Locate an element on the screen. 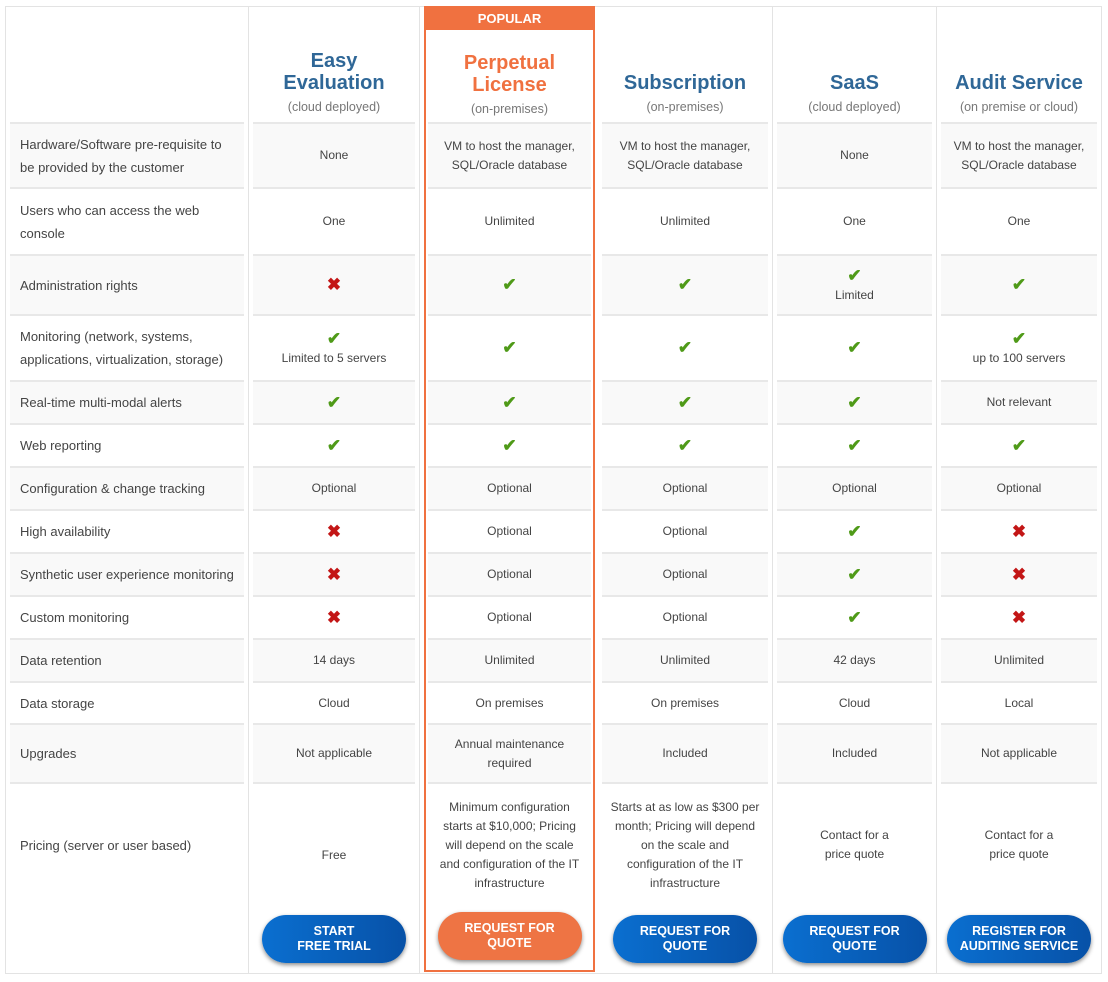  feature-label: Custom monitoring is located at coordinates (127, 616).